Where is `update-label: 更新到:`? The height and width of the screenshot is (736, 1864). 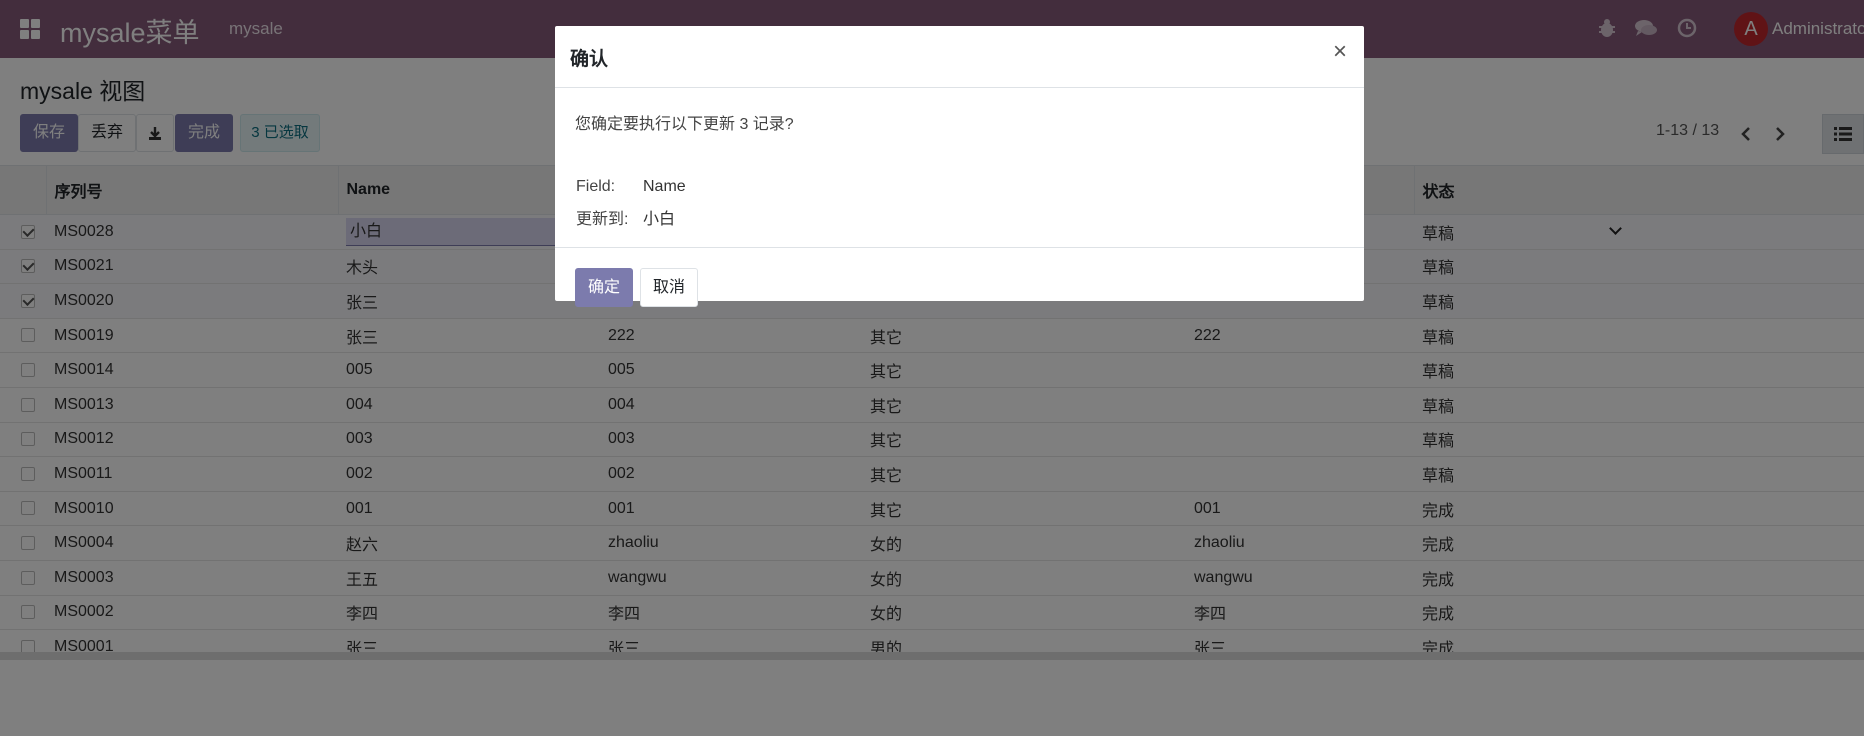
update-label: 更新到: is located at coordinates (602, 219).